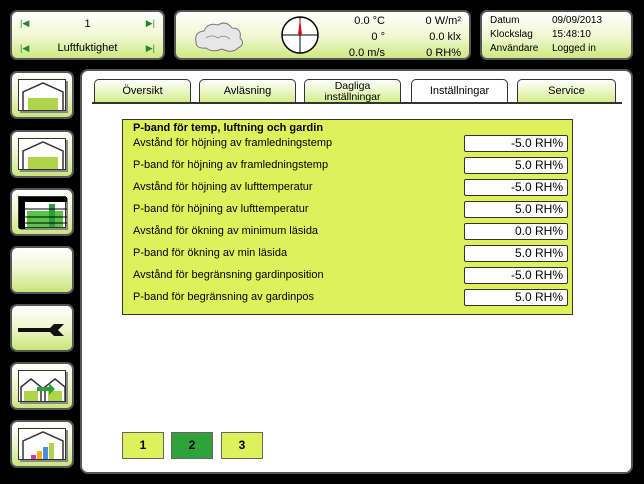 The height and width of the screenshot is (484, 644). What do you see at coordinates (42, 270) in the screenshot?
I see `nav-empty-slot` at bounding box center [42, 270].